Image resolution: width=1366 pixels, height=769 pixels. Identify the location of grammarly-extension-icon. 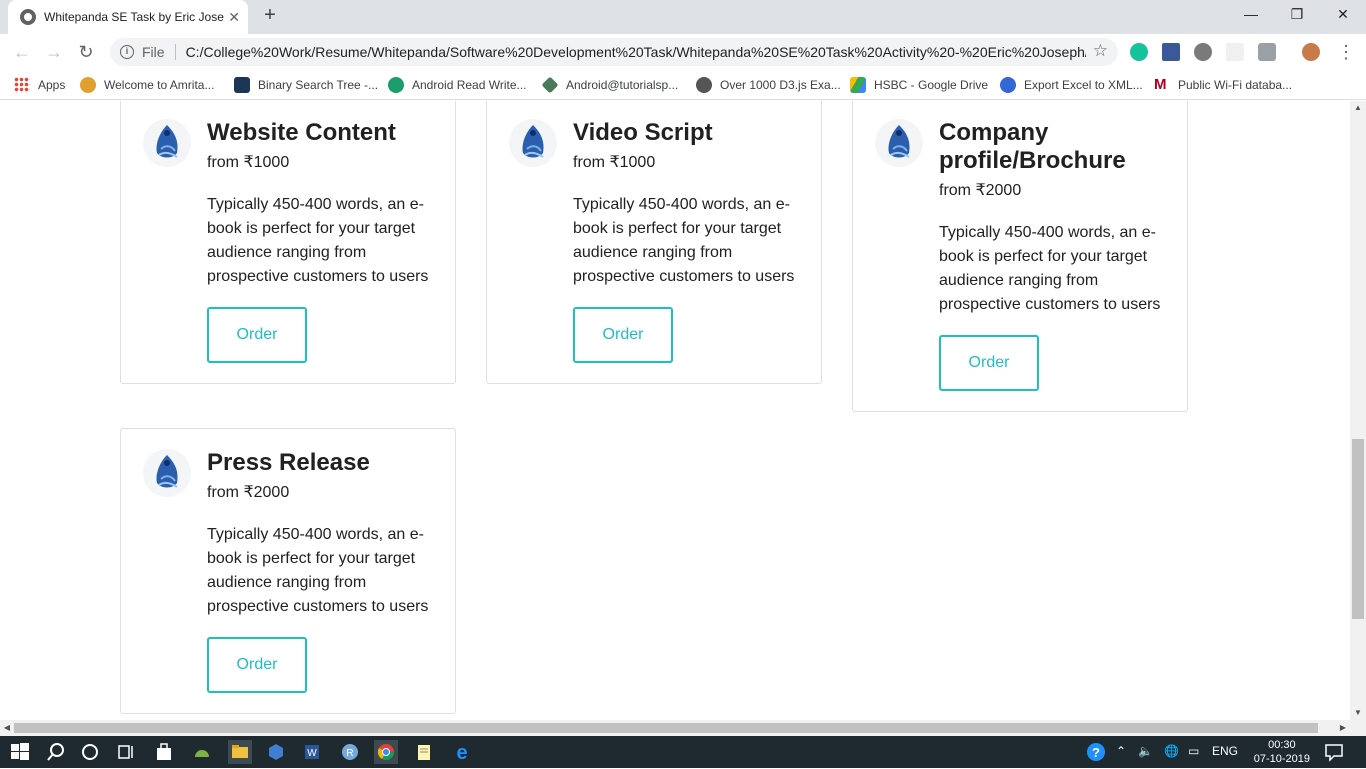
(1139, 52).